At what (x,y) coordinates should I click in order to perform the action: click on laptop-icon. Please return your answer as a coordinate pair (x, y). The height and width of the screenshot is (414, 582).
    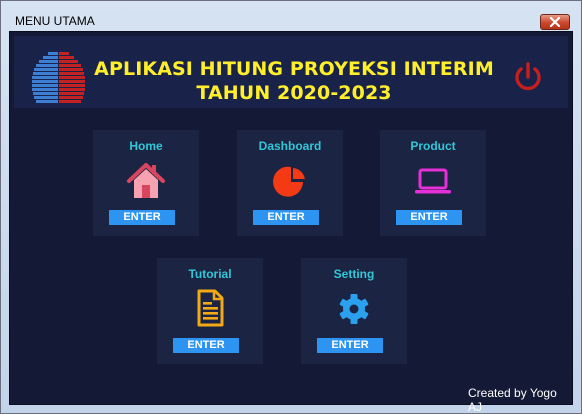
    Looking at the image, I should click on (433, 181).